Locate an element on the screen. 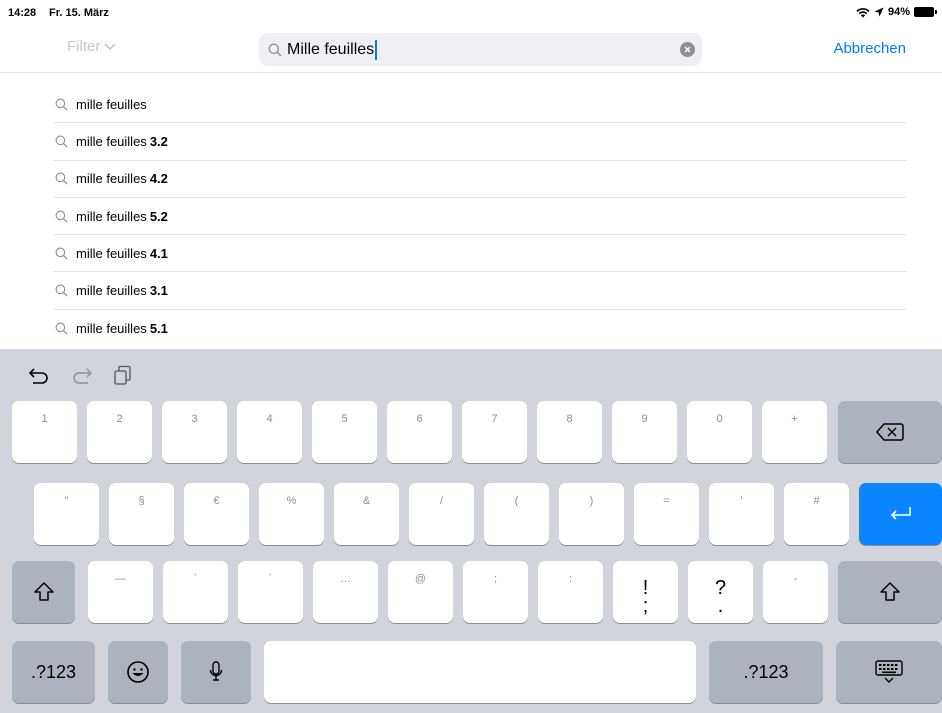 Image resolution: width=942 pixels, height=713 pixels. key-alt-label: @ is located at coordinates (420, 579).